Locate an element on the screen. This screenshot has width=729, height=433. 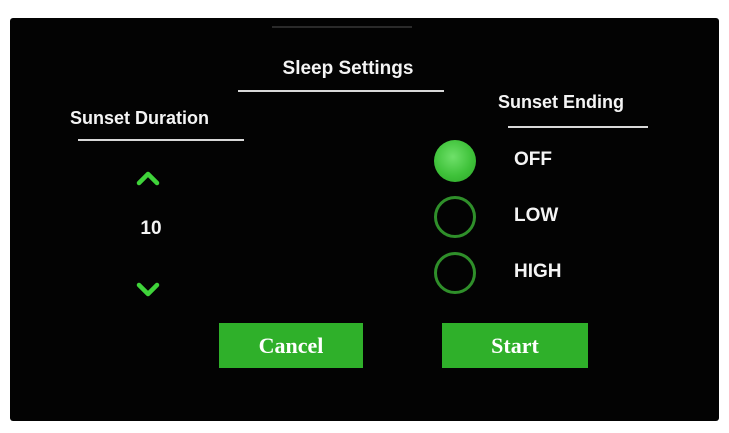
sunset-duration-underline is located at coordinates (161, 140).